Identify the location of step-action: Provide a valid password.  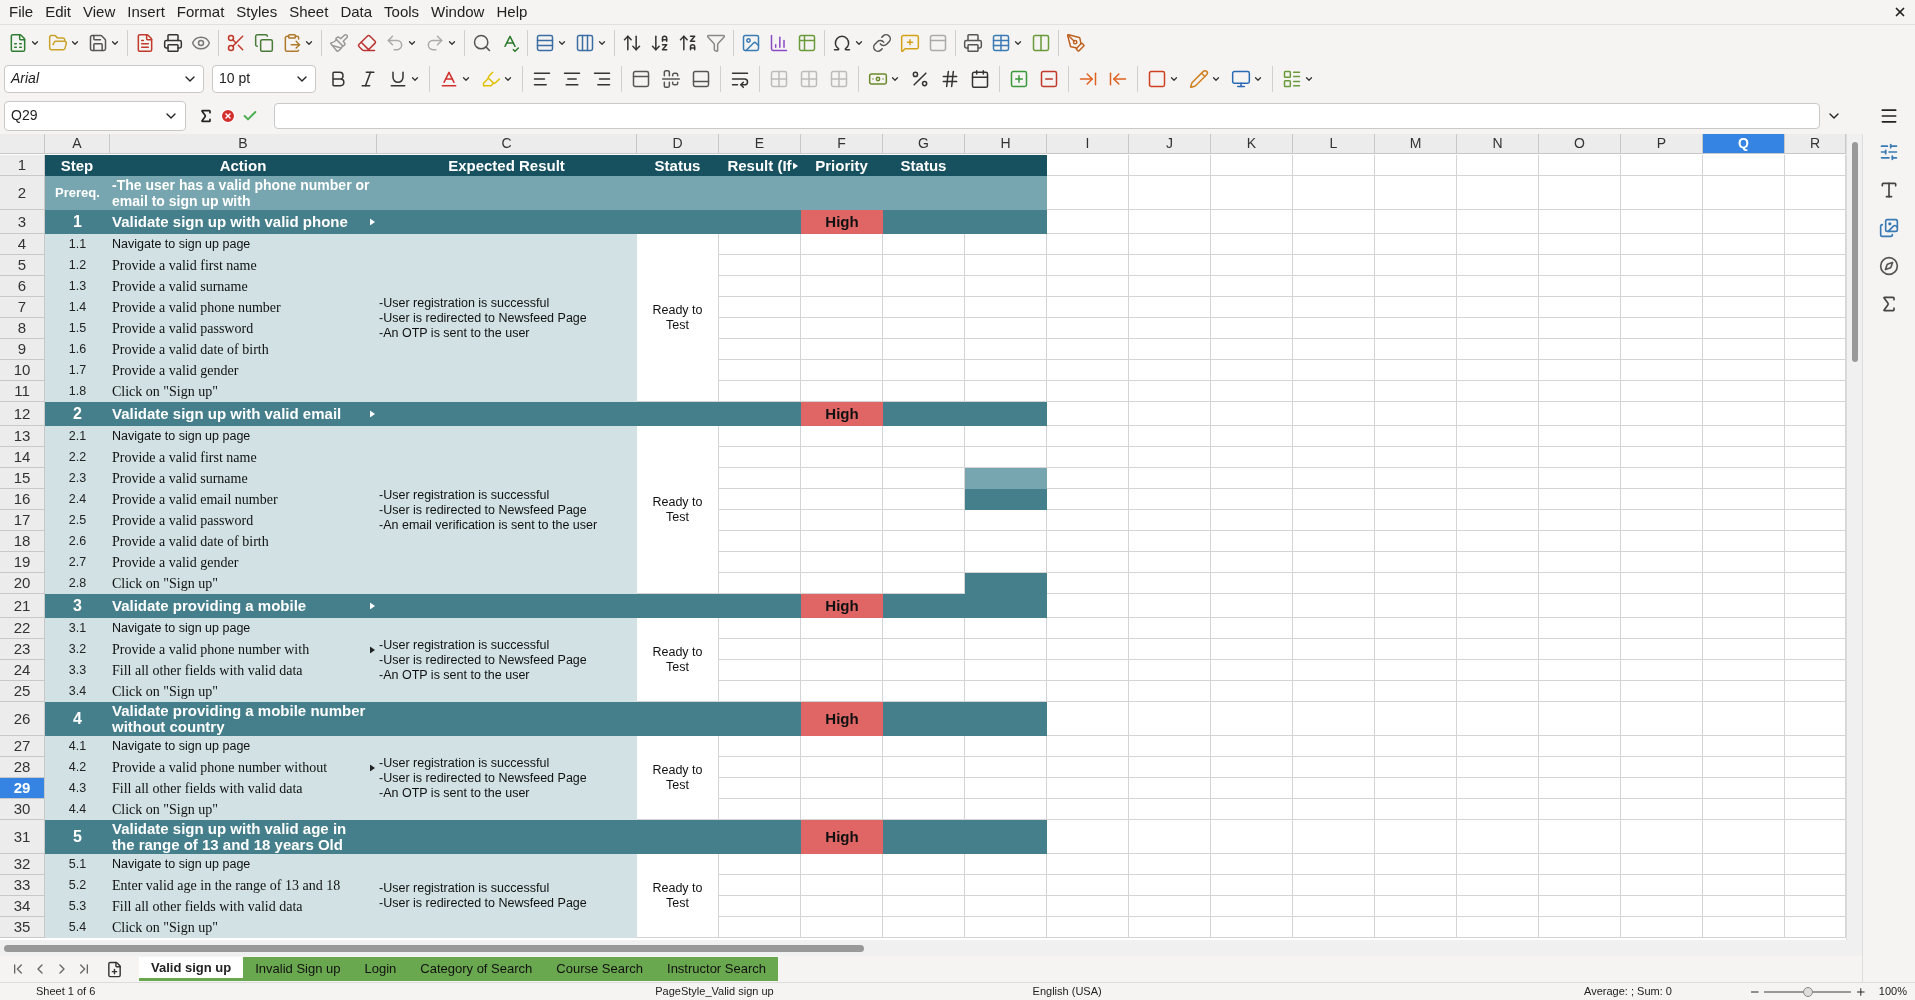
(182, 329).